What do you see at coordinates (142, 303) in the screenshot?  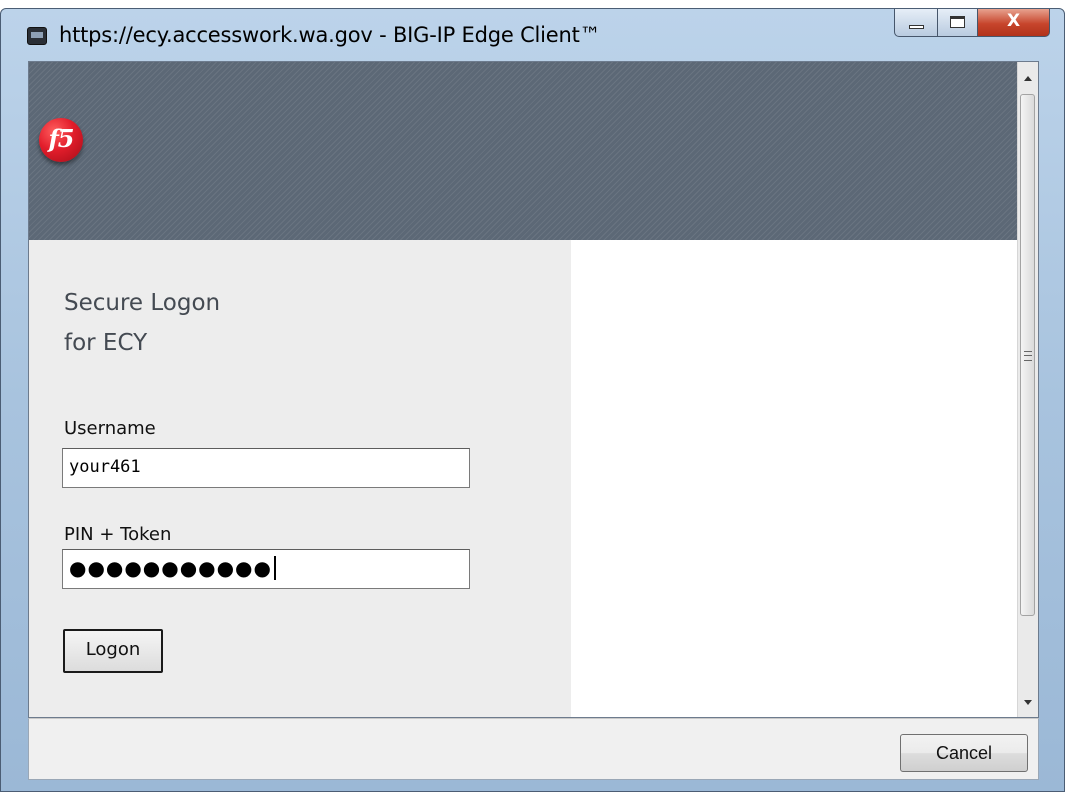 I see `heading-line-1: Secure Logon` at bounding box center [142, 303].